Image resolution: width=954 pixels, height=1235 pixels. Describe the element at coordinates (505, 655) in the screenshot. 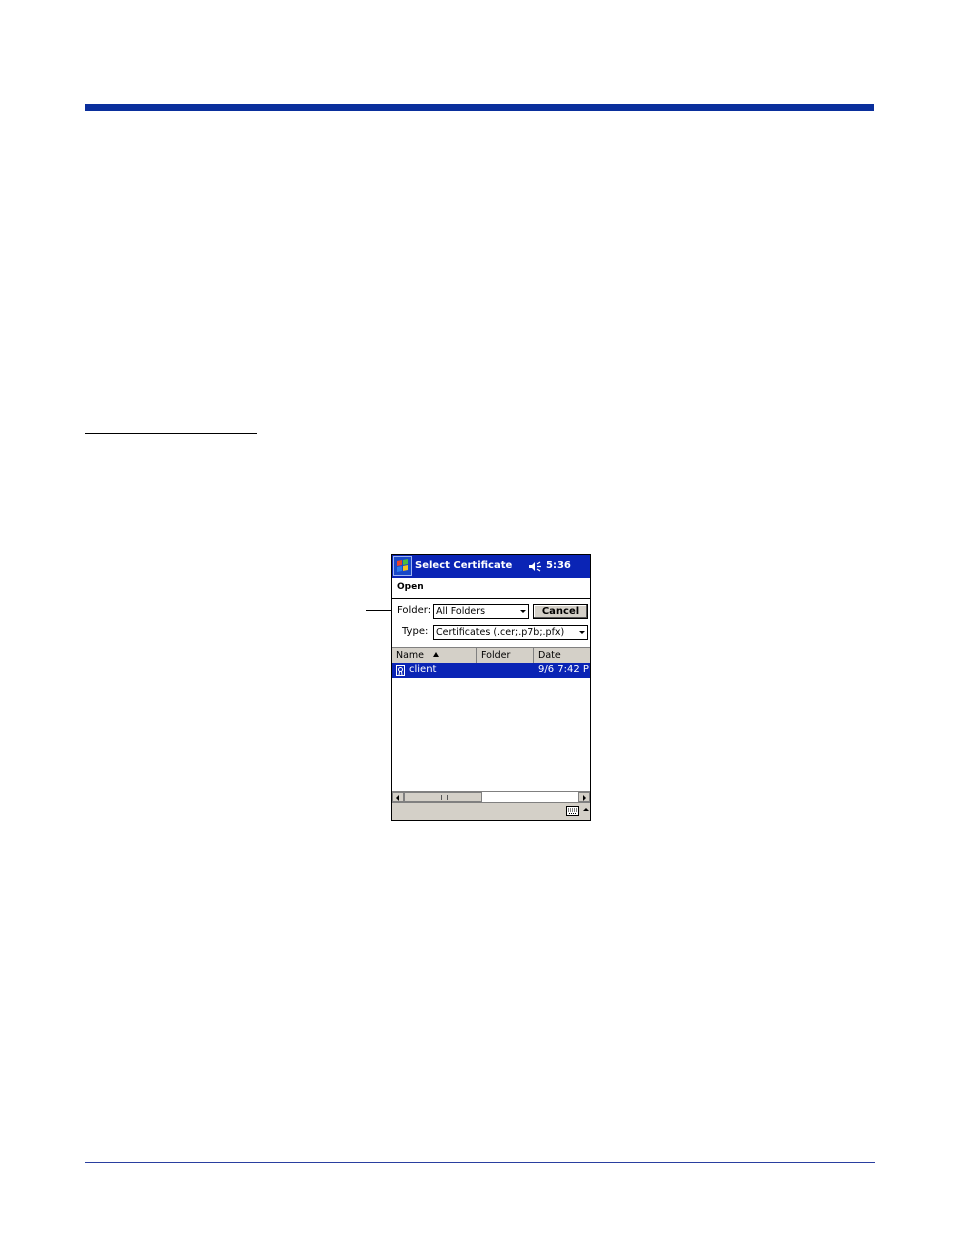

I see `column-header-folder: Folder` at that location.